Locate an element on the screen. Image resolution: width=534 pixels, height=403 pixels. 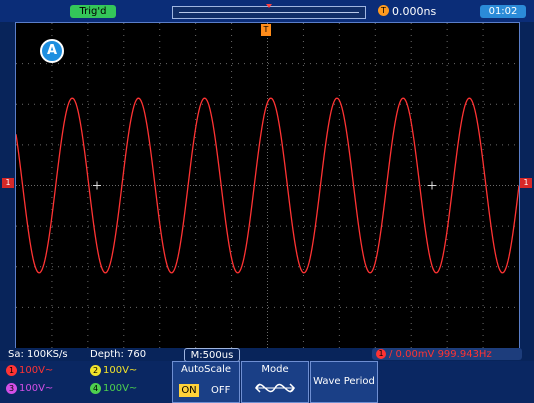
channel-3-icon: 3 is located at coordinates (11, 388).